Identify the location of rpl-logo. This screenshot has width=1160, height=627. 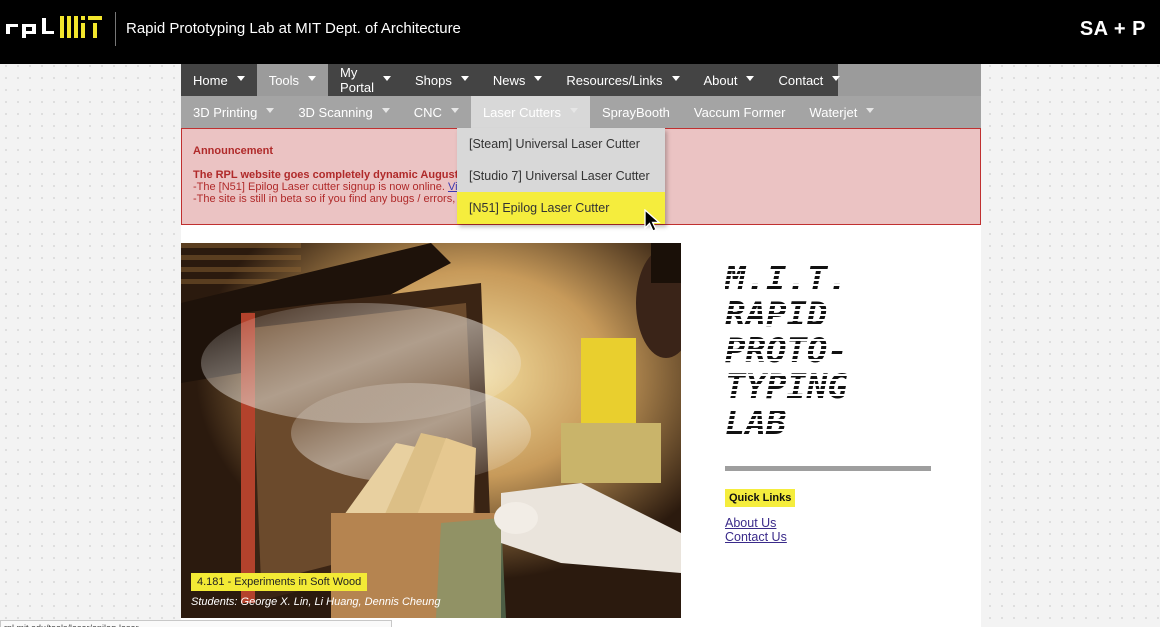
(30, 28).